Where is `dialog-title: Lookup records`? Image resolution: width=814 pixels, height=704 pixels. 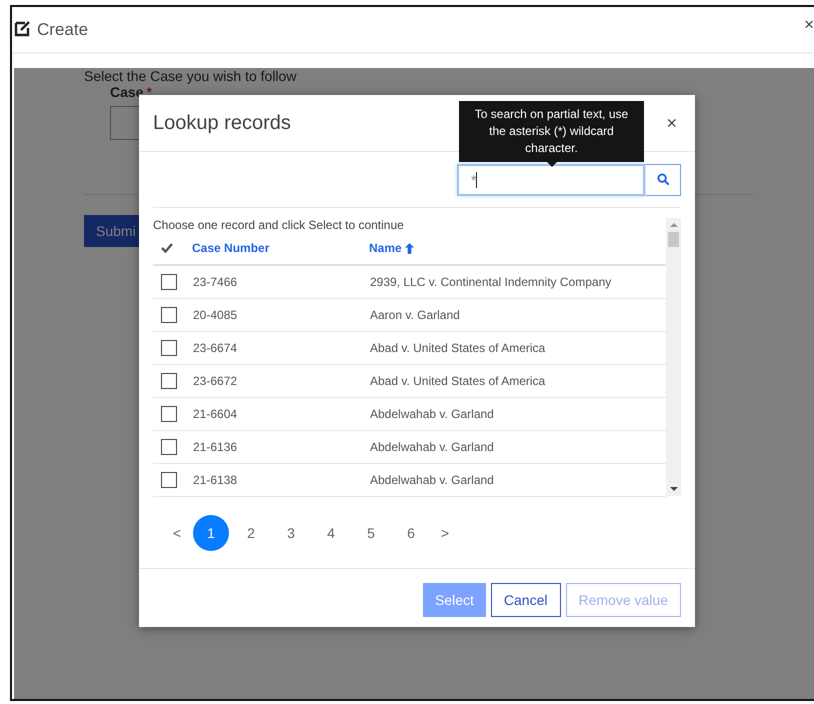
dialog-title: Lookup records is located at coordinates (222, 123).